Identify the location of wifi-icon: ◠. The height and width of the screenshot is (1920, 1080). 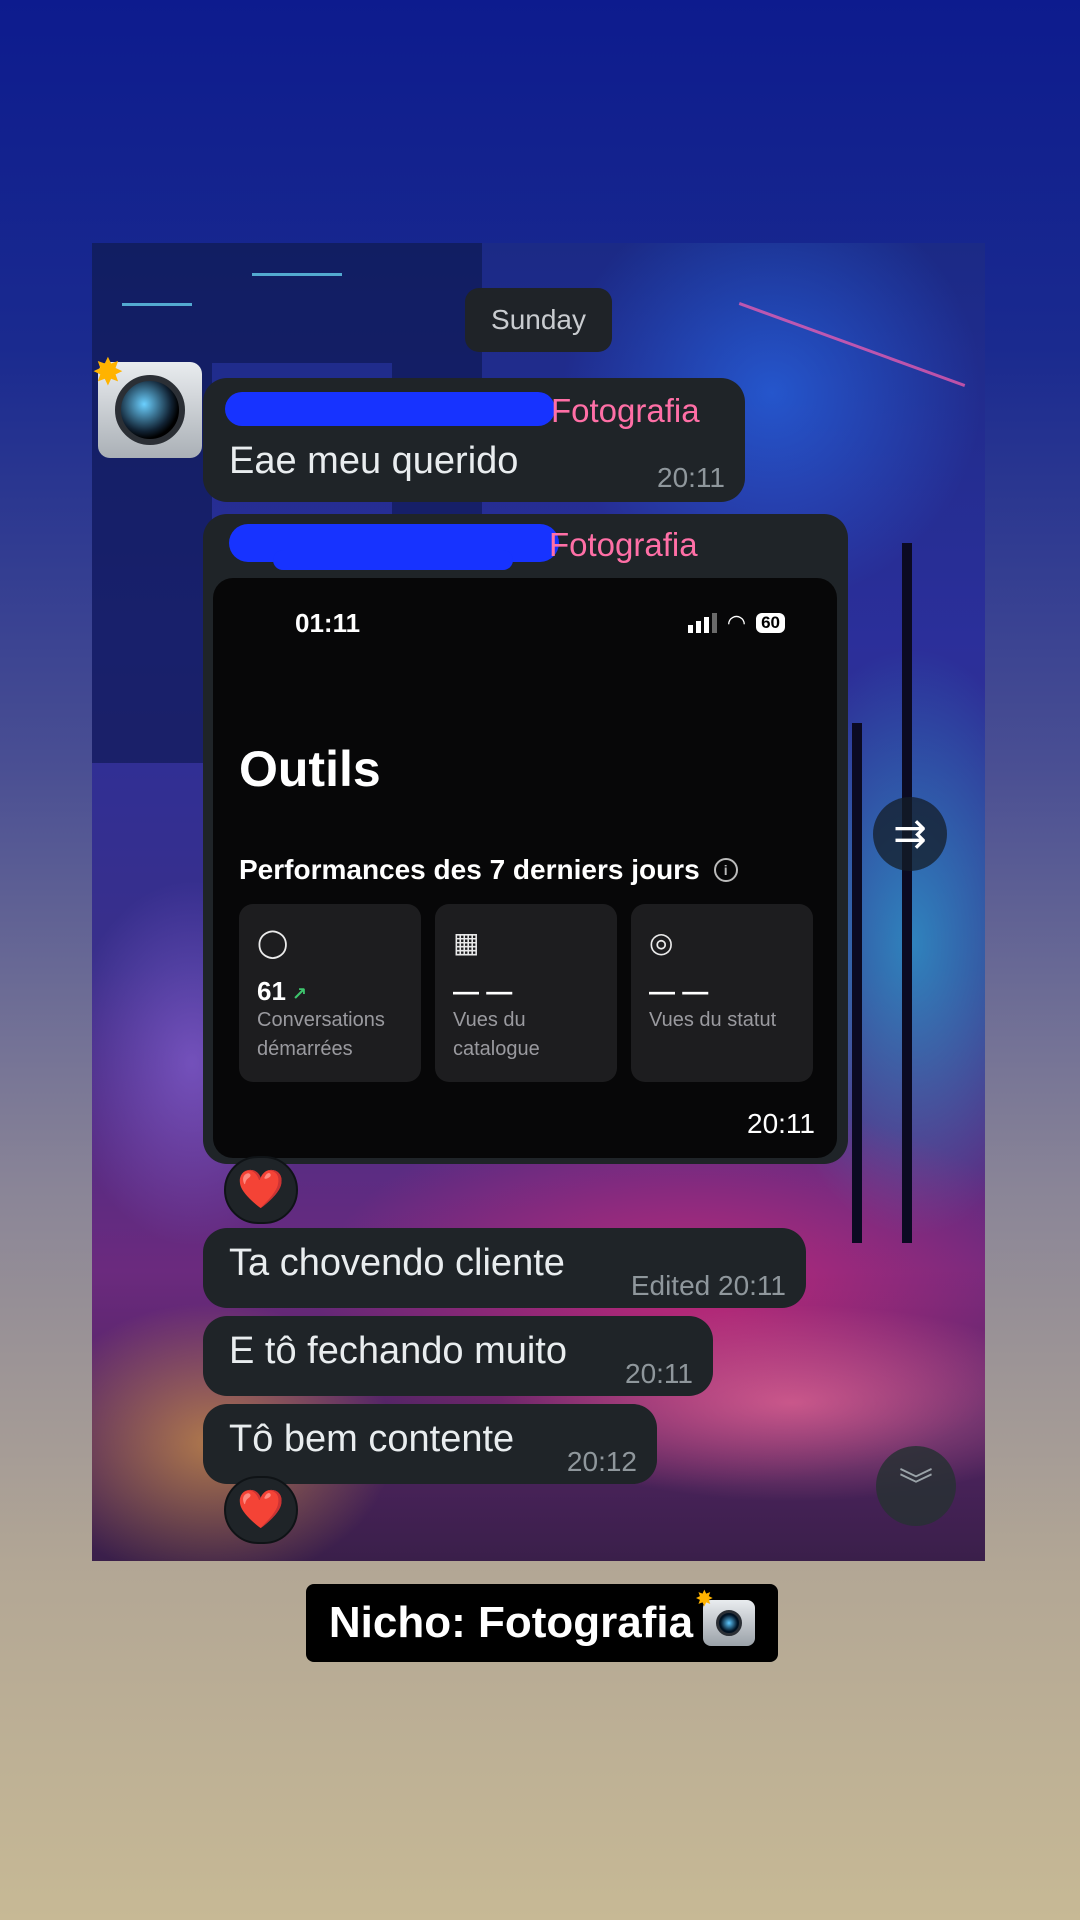
(736, 622).